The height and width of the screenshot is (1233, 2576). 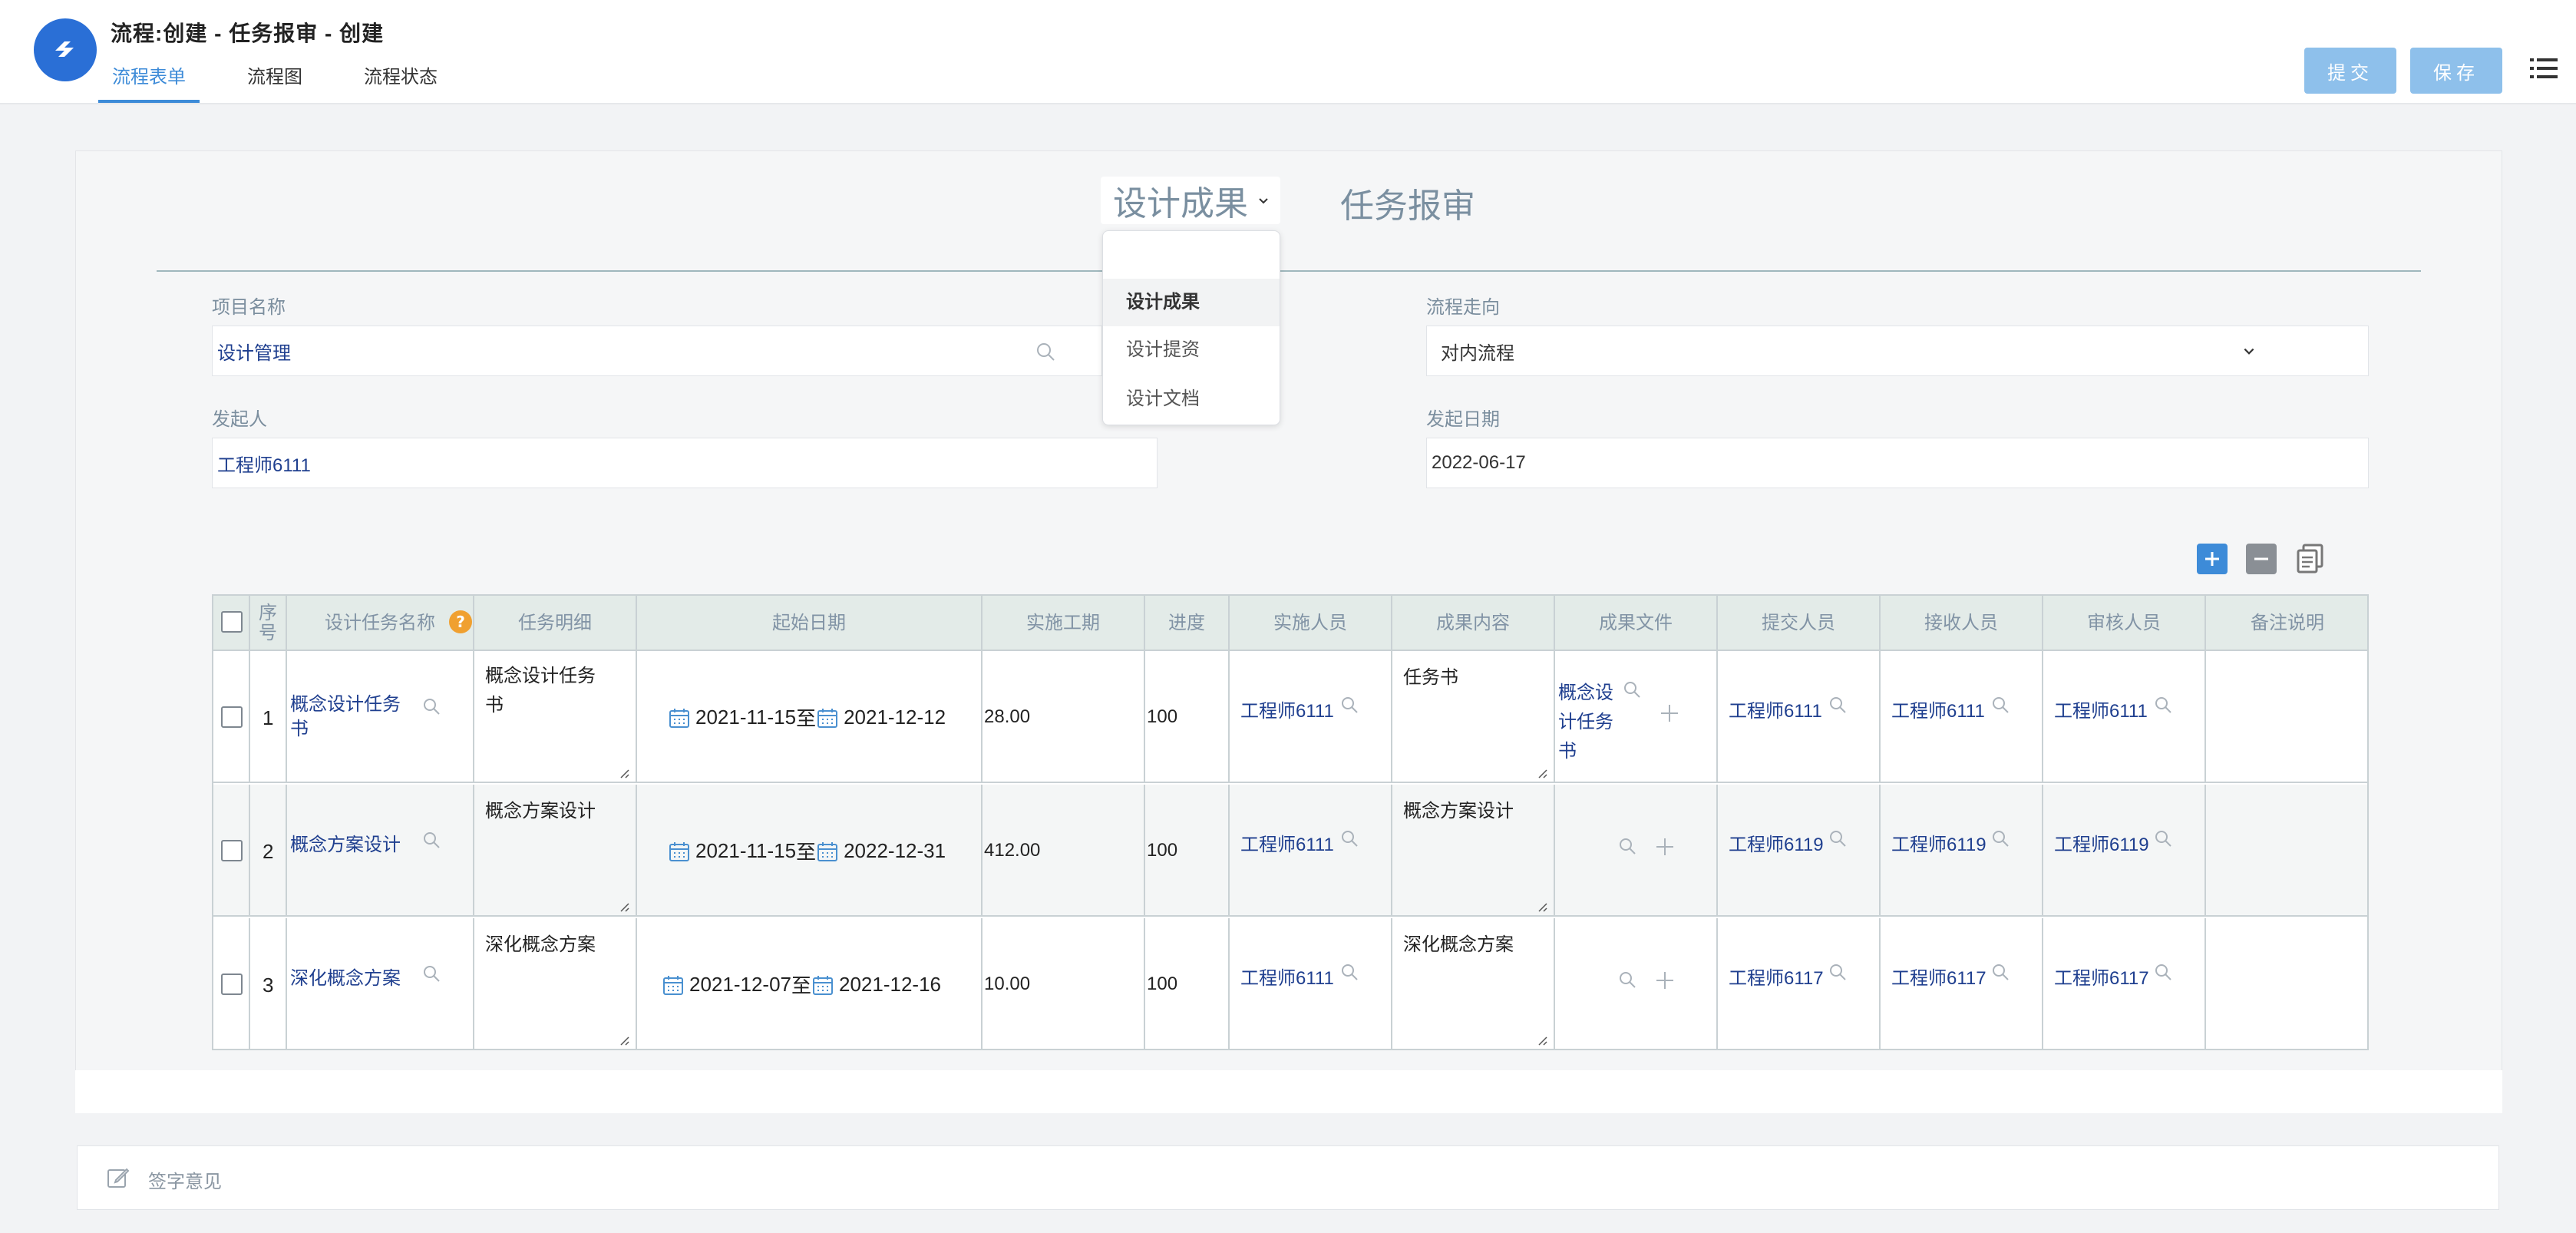 What do you see at coordinates (232, 622) in the screenshot?
I see `select-all-checkbox` at bounding box center [232, 622].